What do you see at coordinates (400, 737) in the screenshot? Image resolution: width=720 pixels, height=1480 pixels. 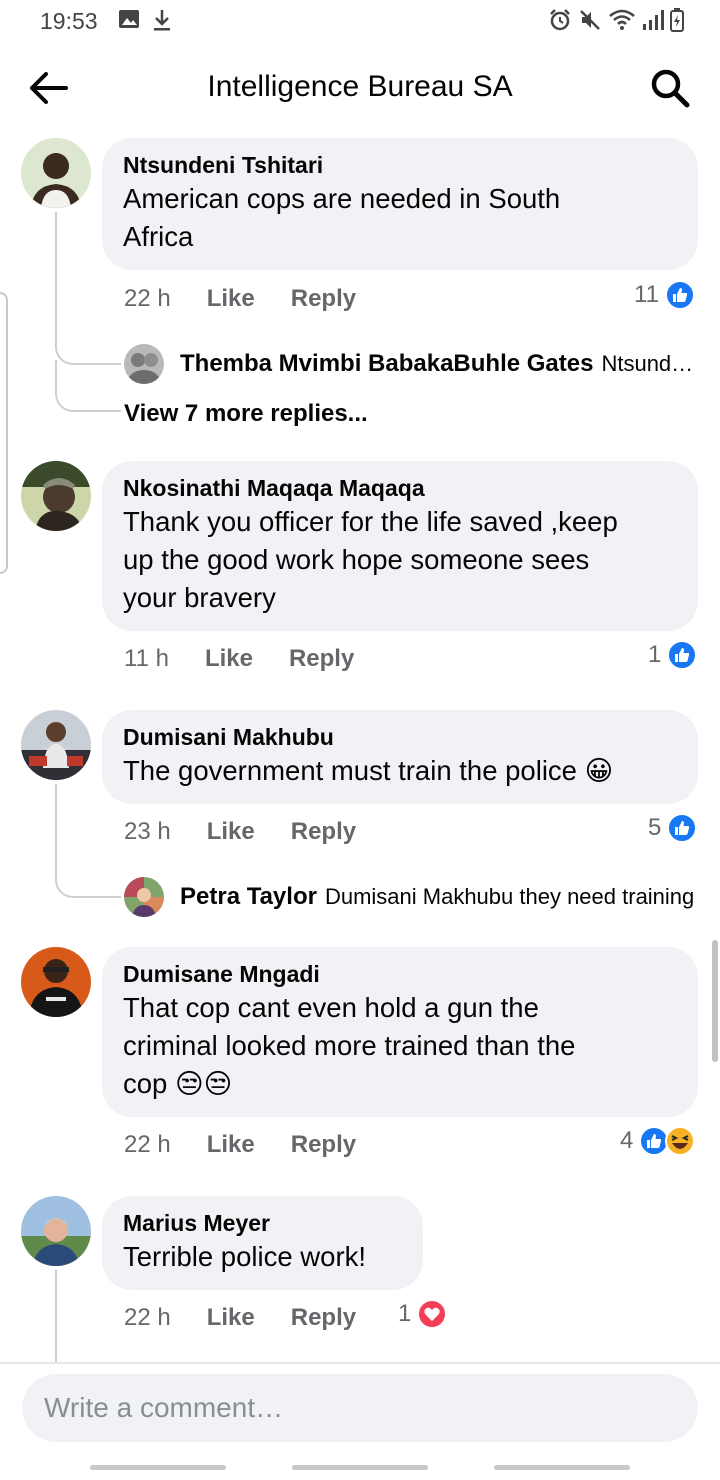 I see `comment-author: Dumisani Makhubu` at bounding box center [400, 737].